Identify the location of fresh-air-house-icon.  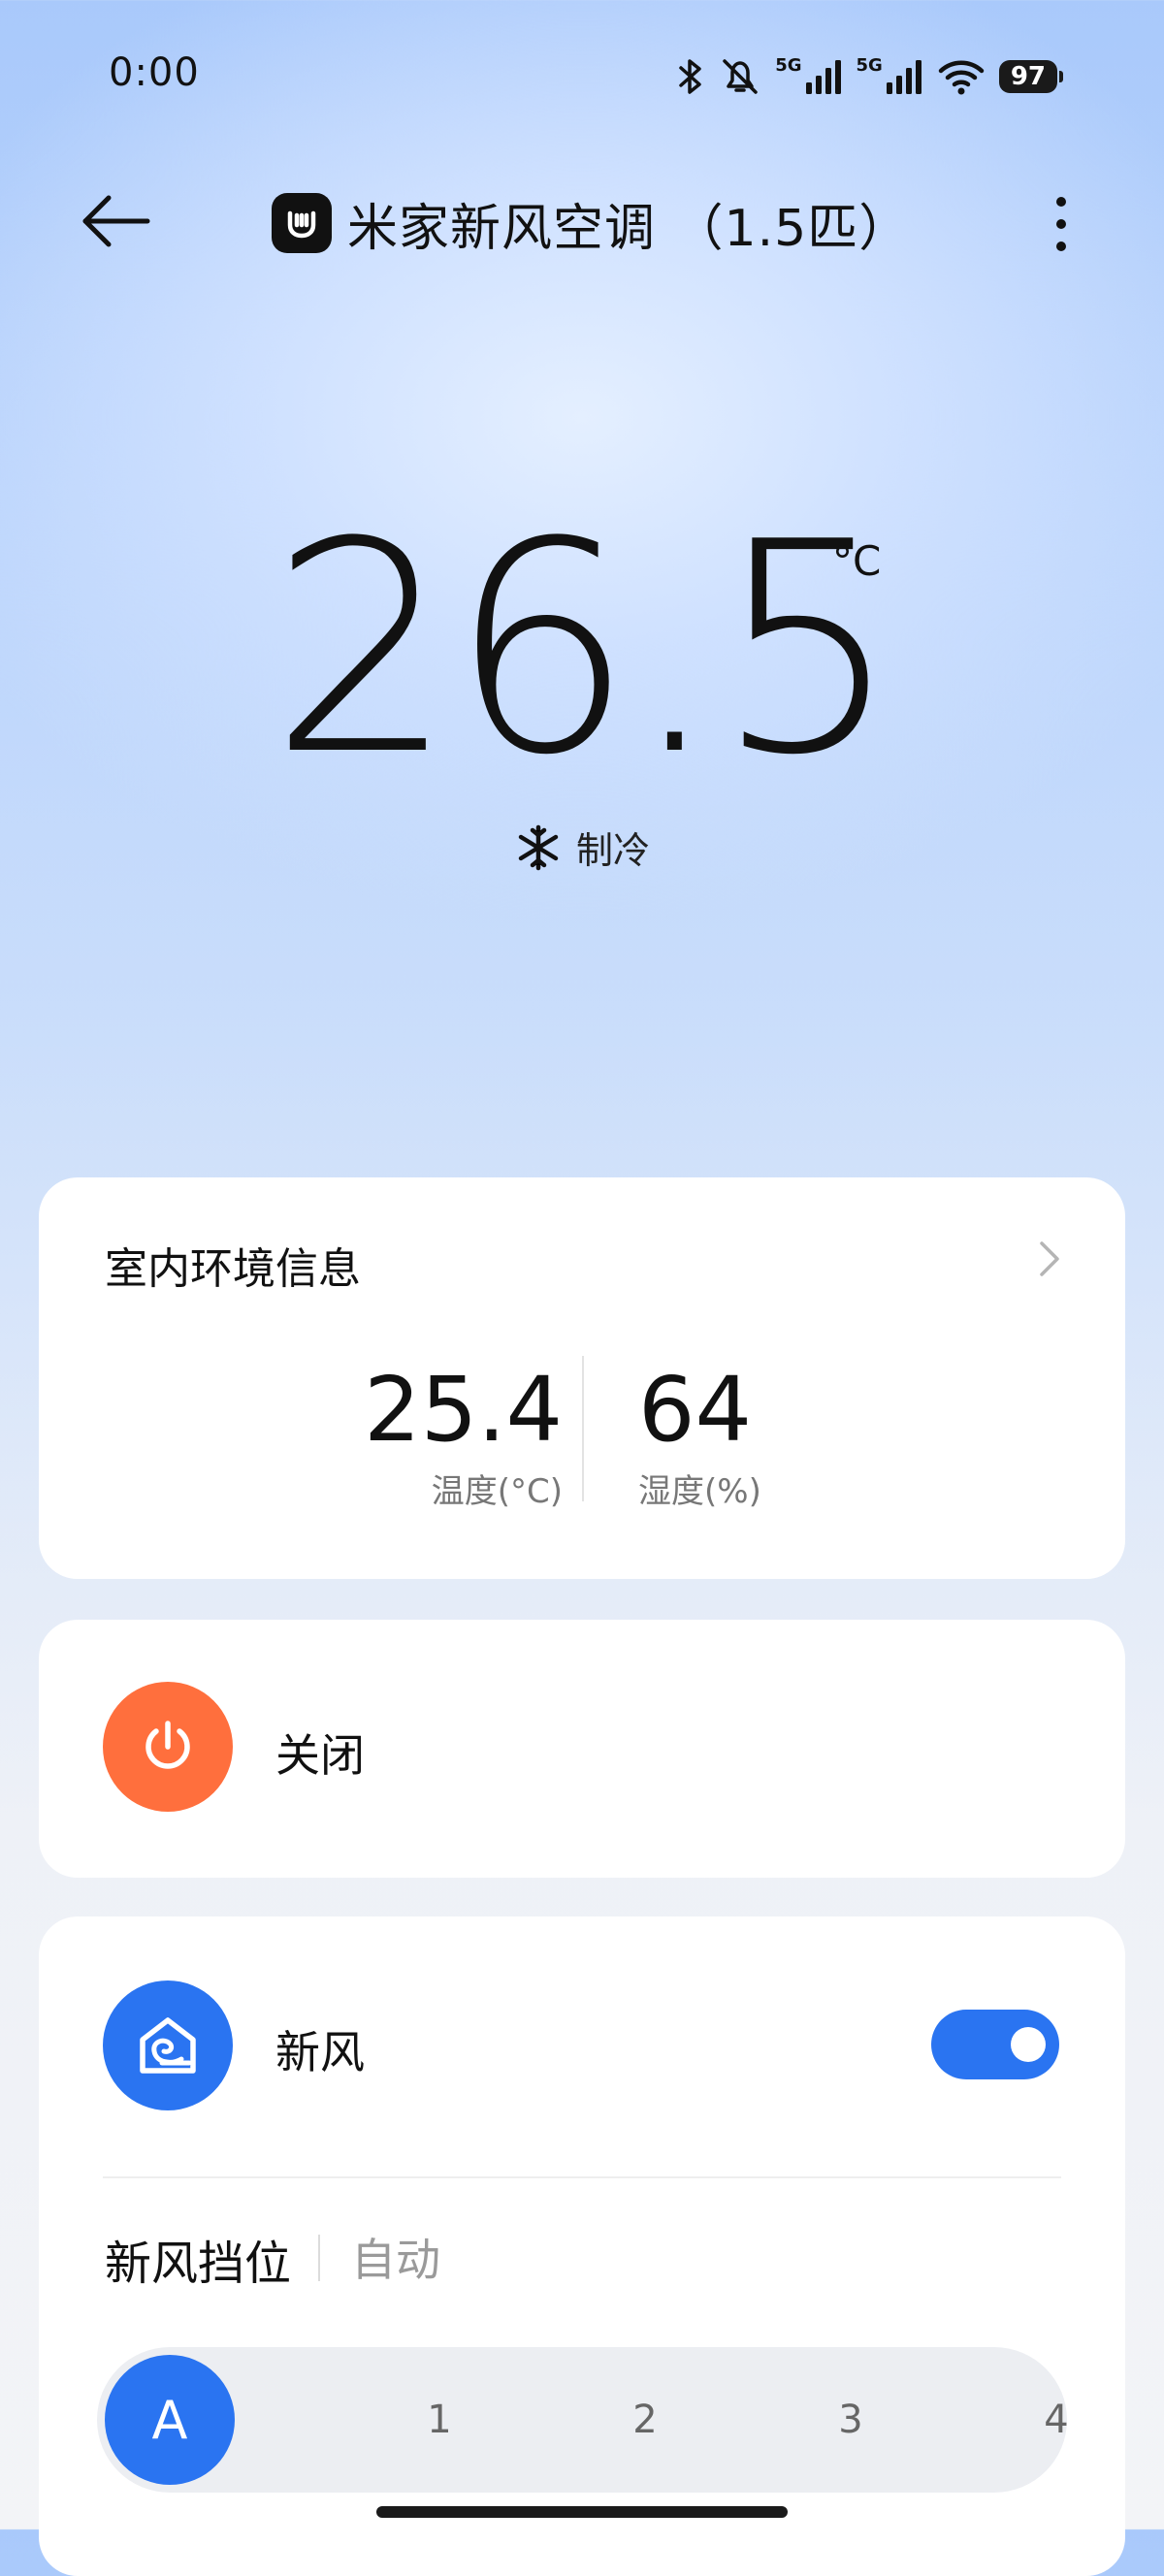
(168, 2045).